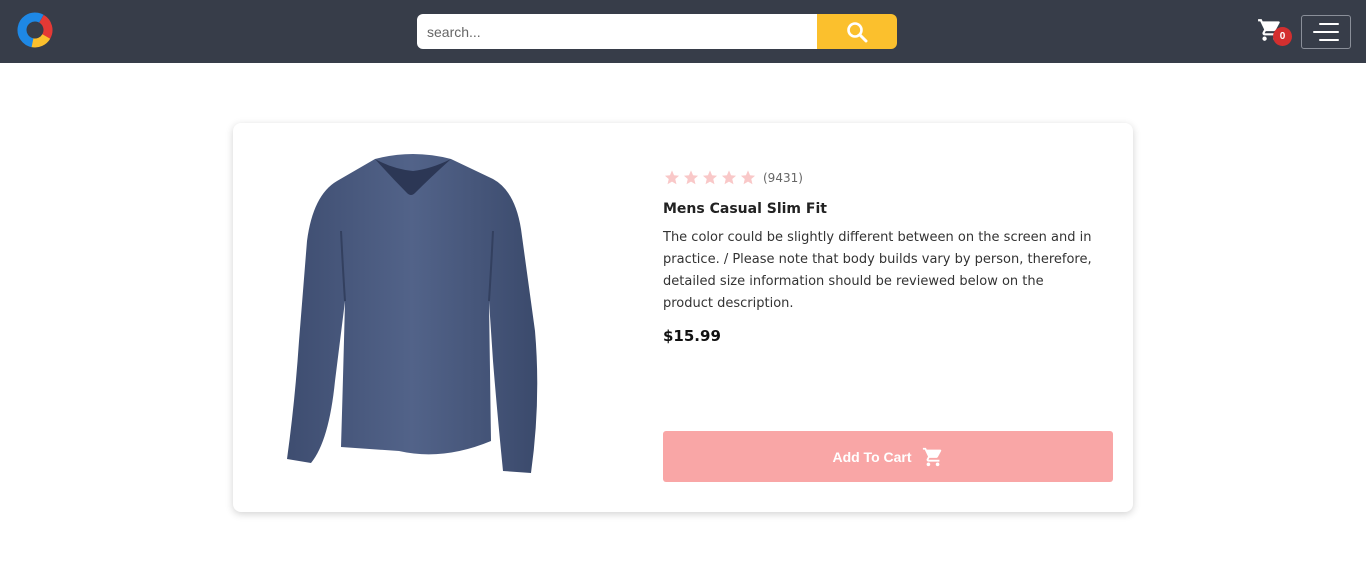  I want to click on cart-button: 0, so click(1275, 32).